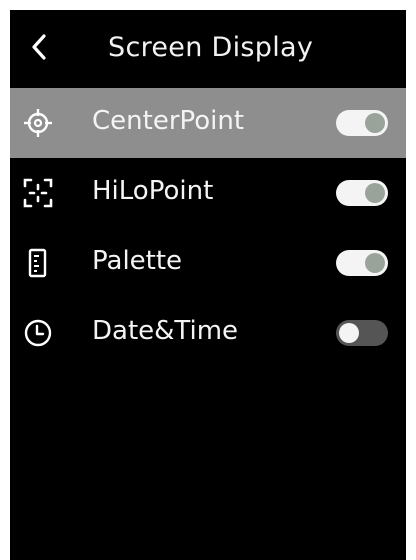 The image size is (416, 560). I want to click on centerpoint-toggle, so click(362, 123).